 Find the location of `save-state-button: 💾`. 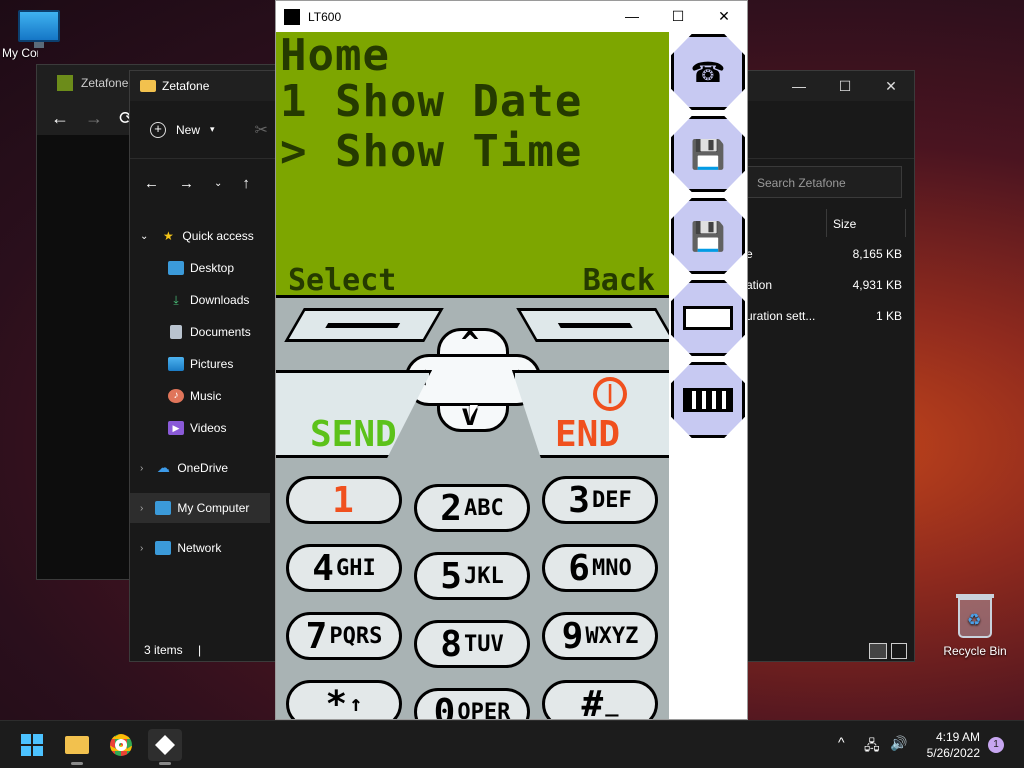

save-state-button: 💾 is located at coordinates (708, 236).